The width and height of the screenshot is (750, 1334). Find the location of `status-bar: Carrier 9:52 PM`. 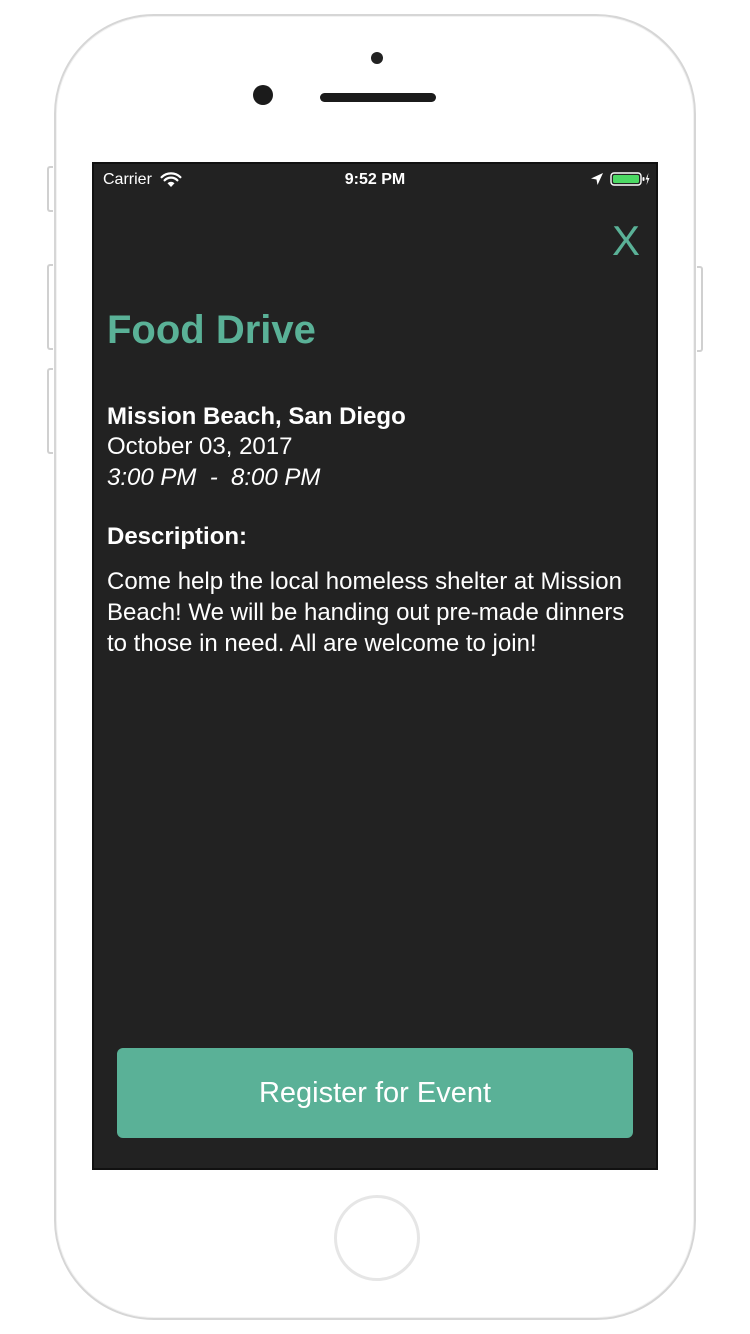

status-bar: Carrier 9:52 PM is located at coordinates (375, 181).